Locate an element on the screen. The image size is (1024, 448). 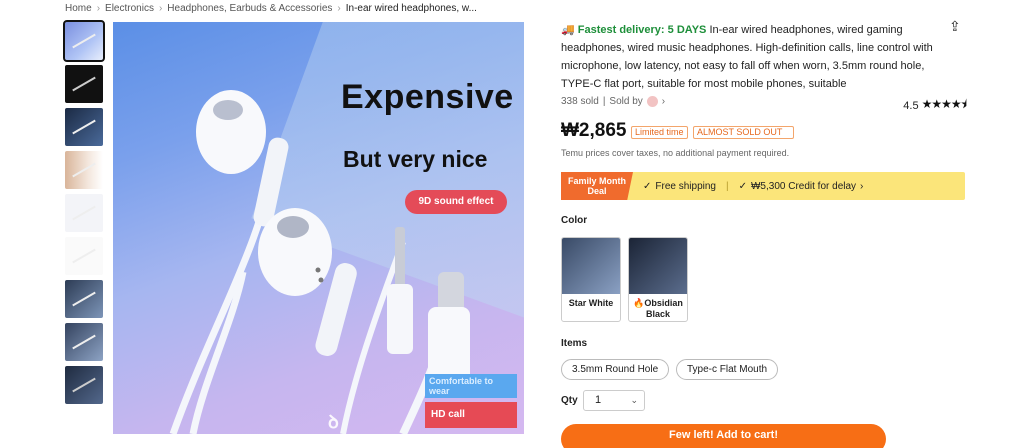
almost-sold-out-tag: ALMOST SOLD OUT is located at coordinates (743, 132).